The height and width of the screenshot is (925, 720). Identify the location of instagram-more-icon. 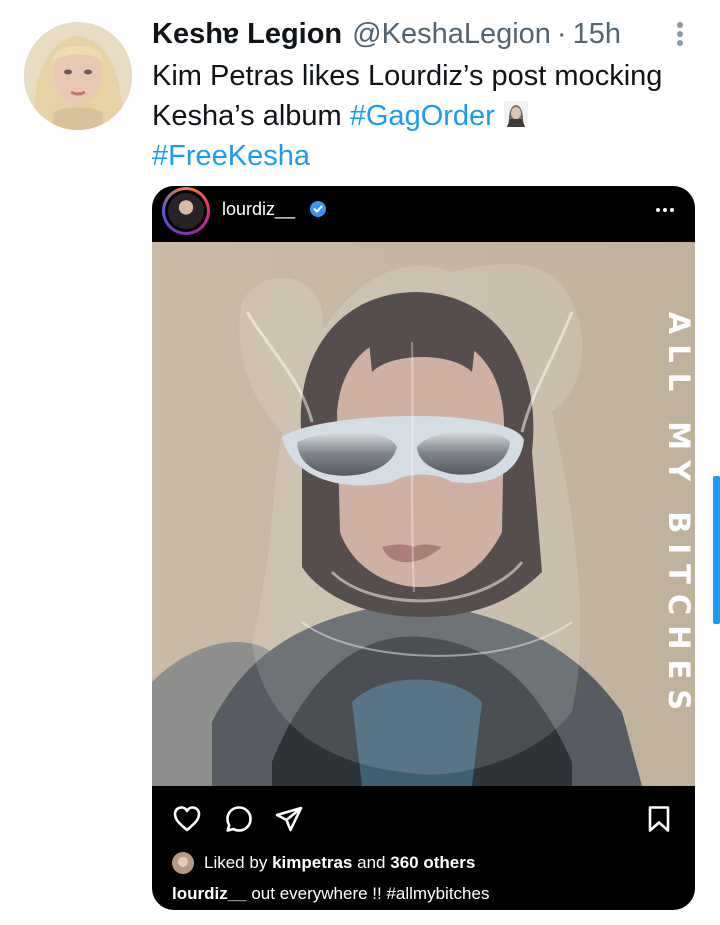
(665, 210).